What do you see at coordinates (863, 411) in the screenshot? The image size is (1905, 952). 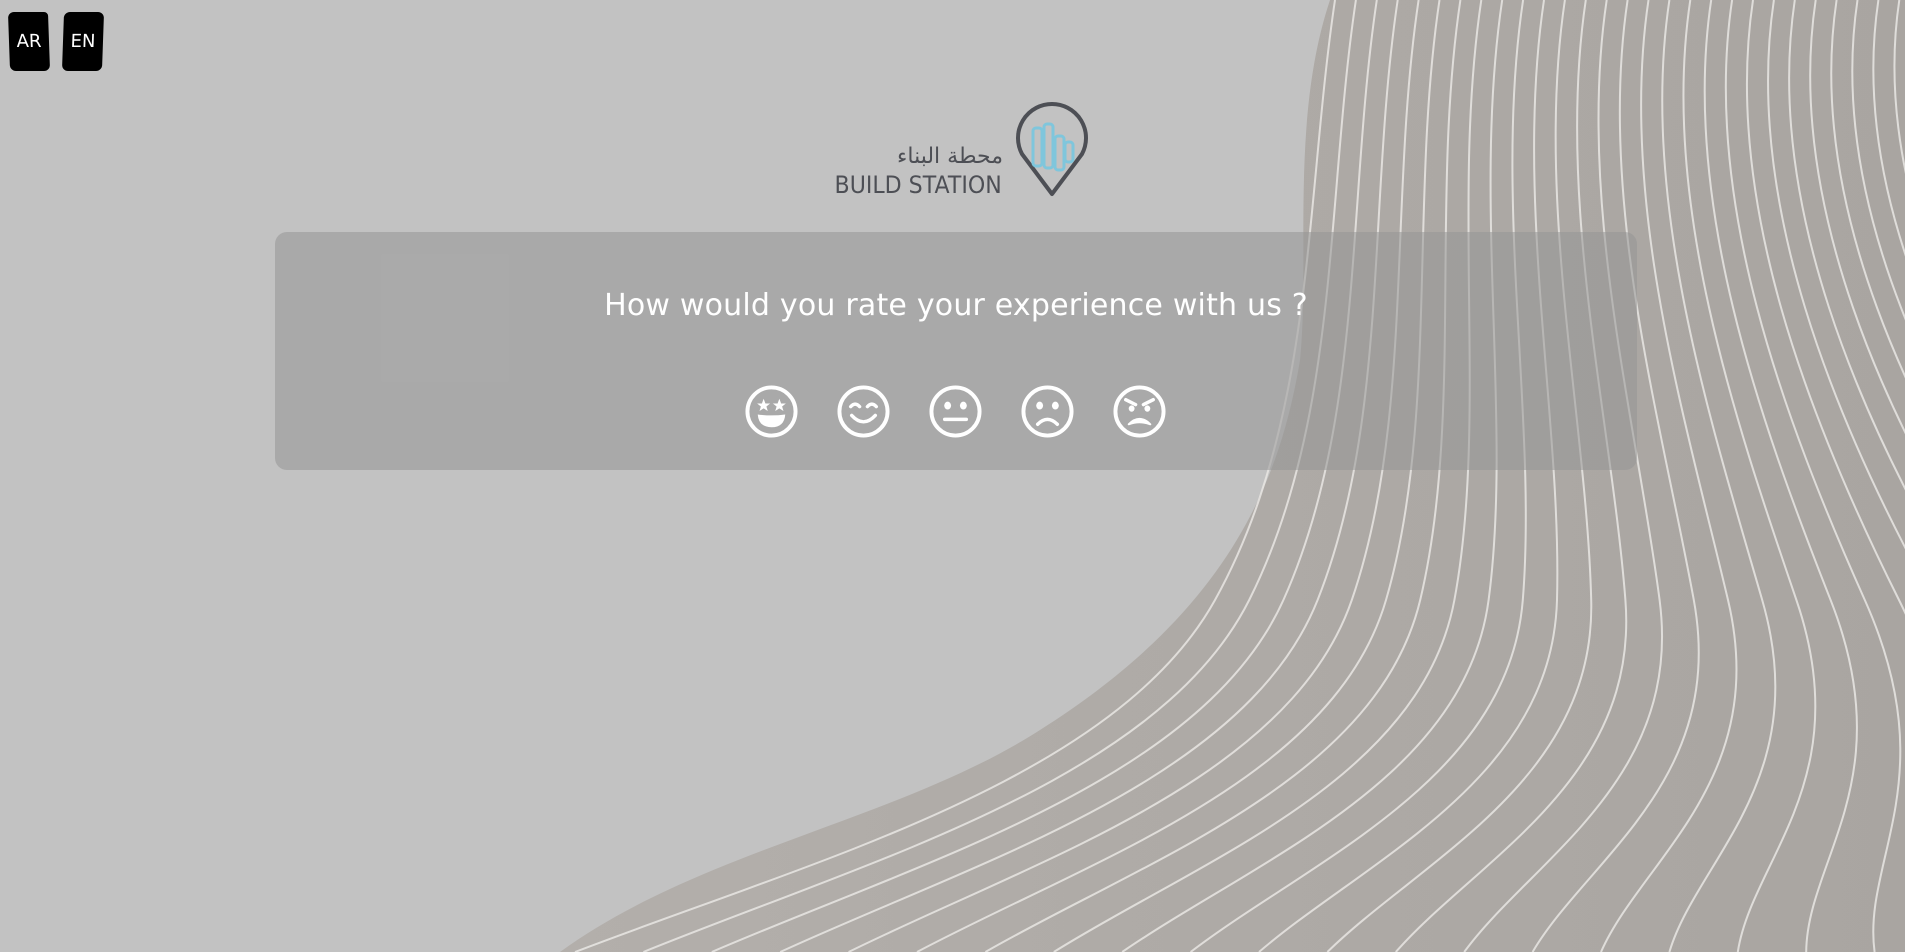 I see `smiling-face-icon` at bounding box center [863, 411].